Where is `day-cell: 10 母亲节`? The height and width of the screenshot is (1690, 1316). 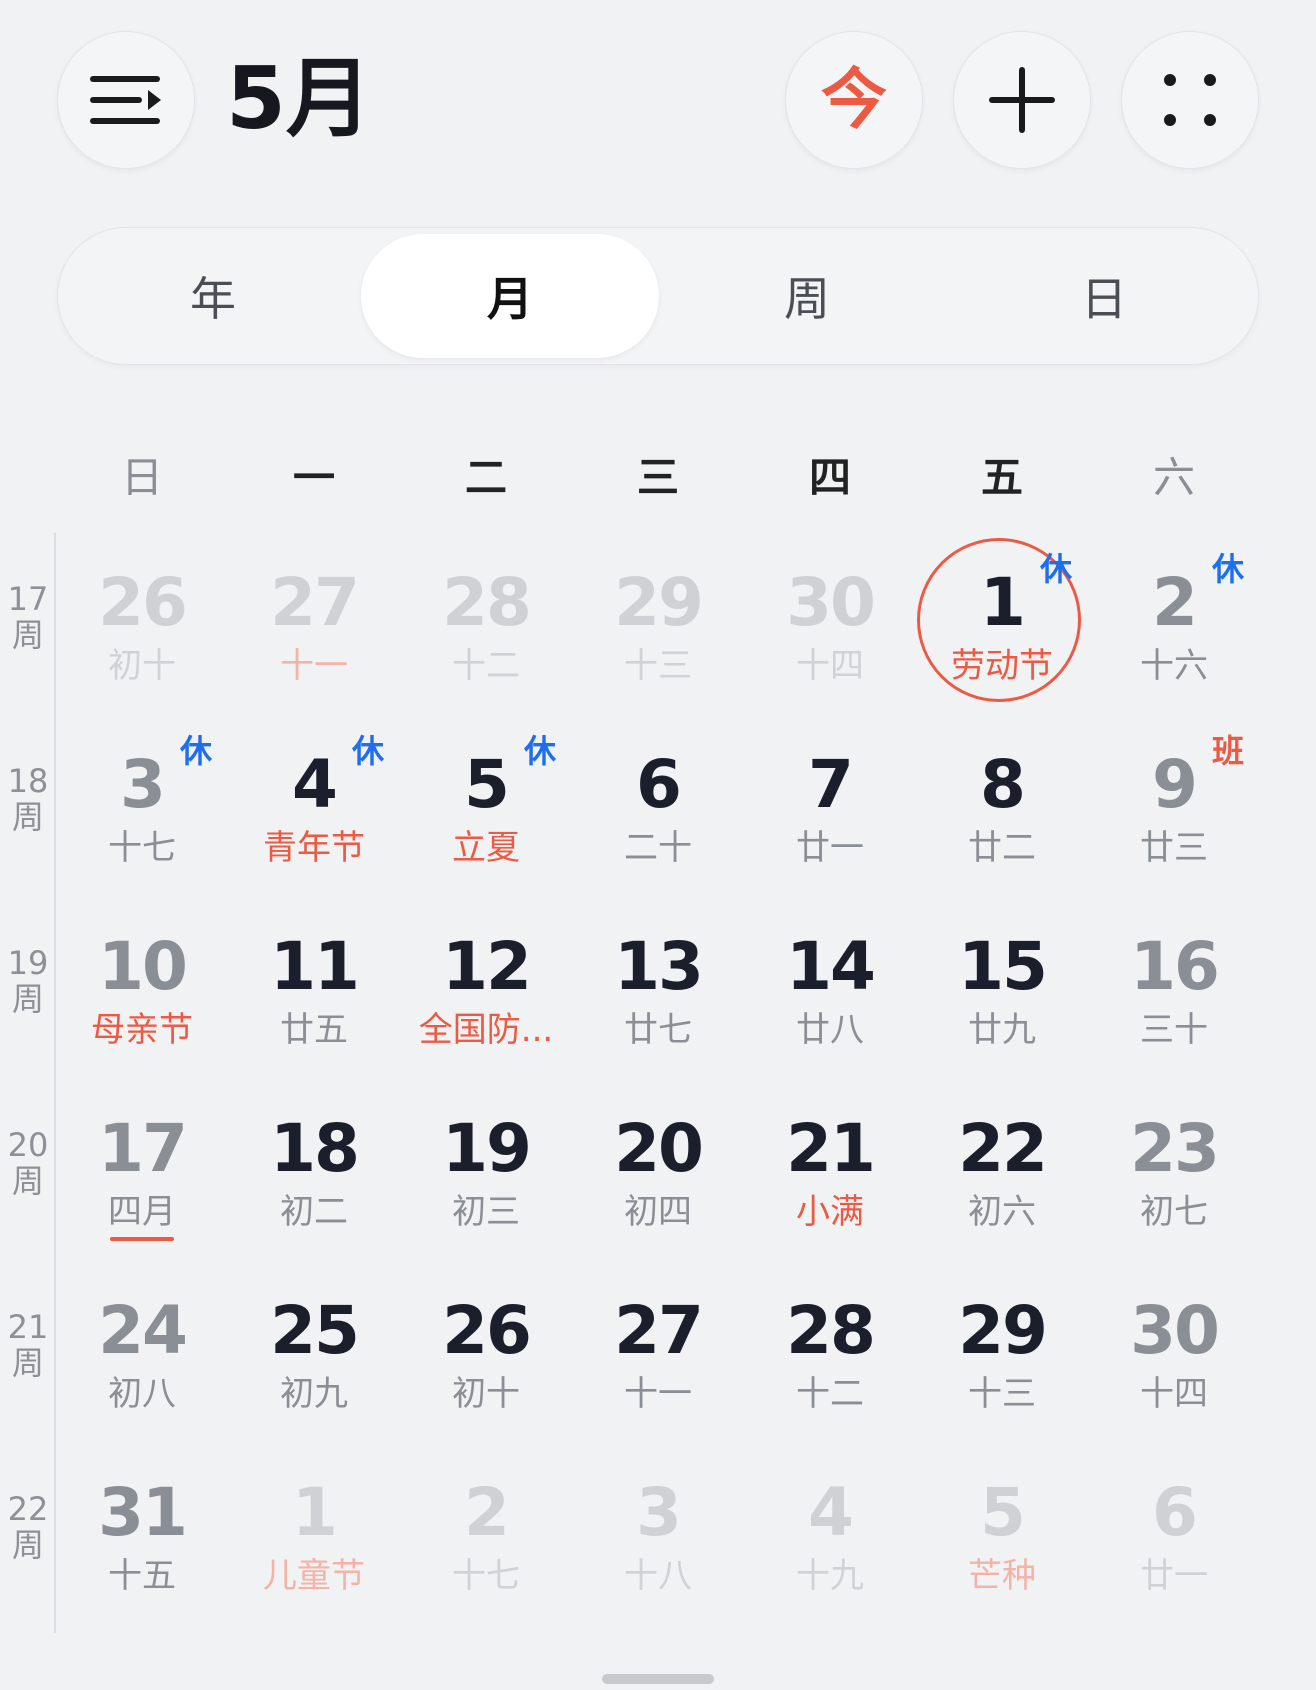 day-cell: 10 母亲节 is located at coordinates (142, 990).